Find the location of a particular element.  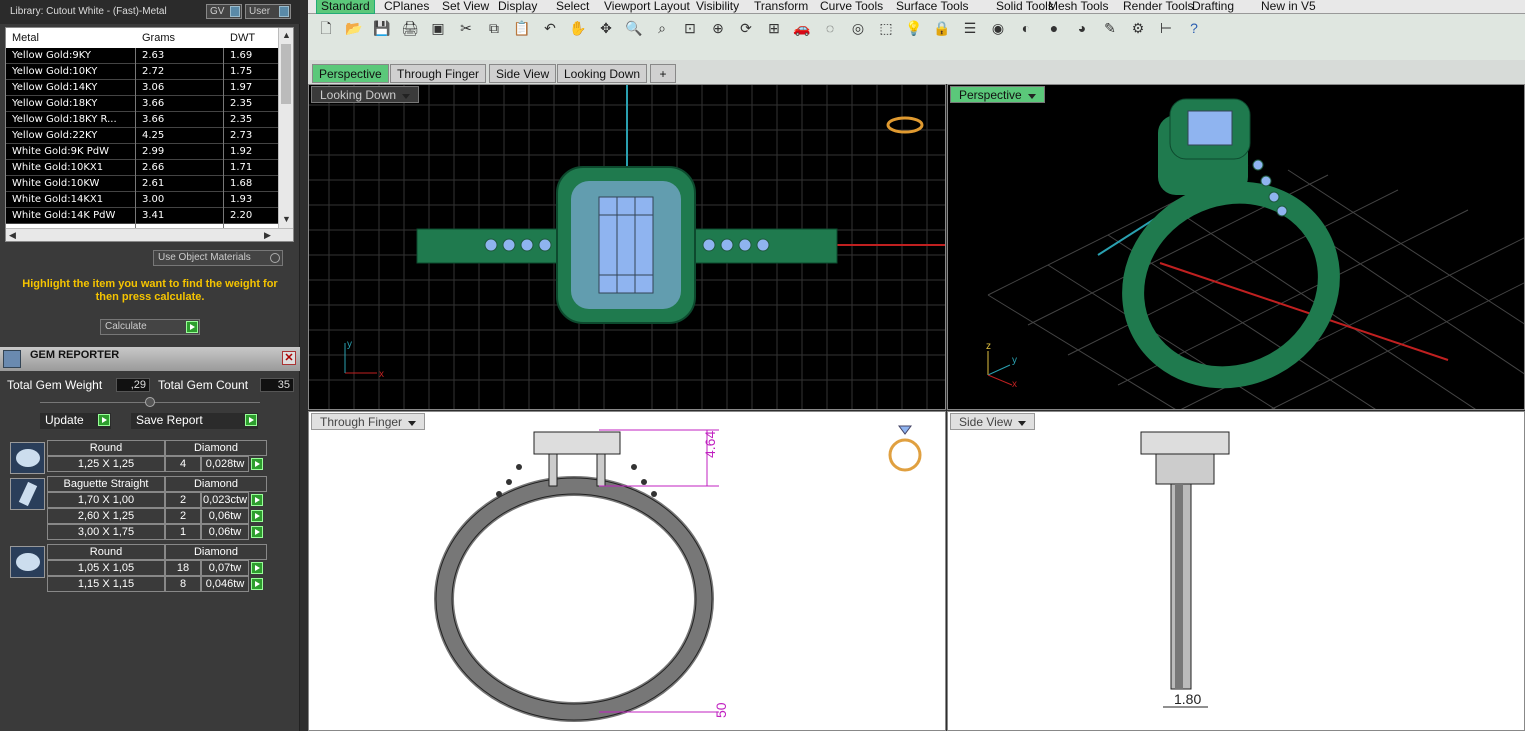

color-wheel-icon: ◉ is located at coordinates (998, 28).